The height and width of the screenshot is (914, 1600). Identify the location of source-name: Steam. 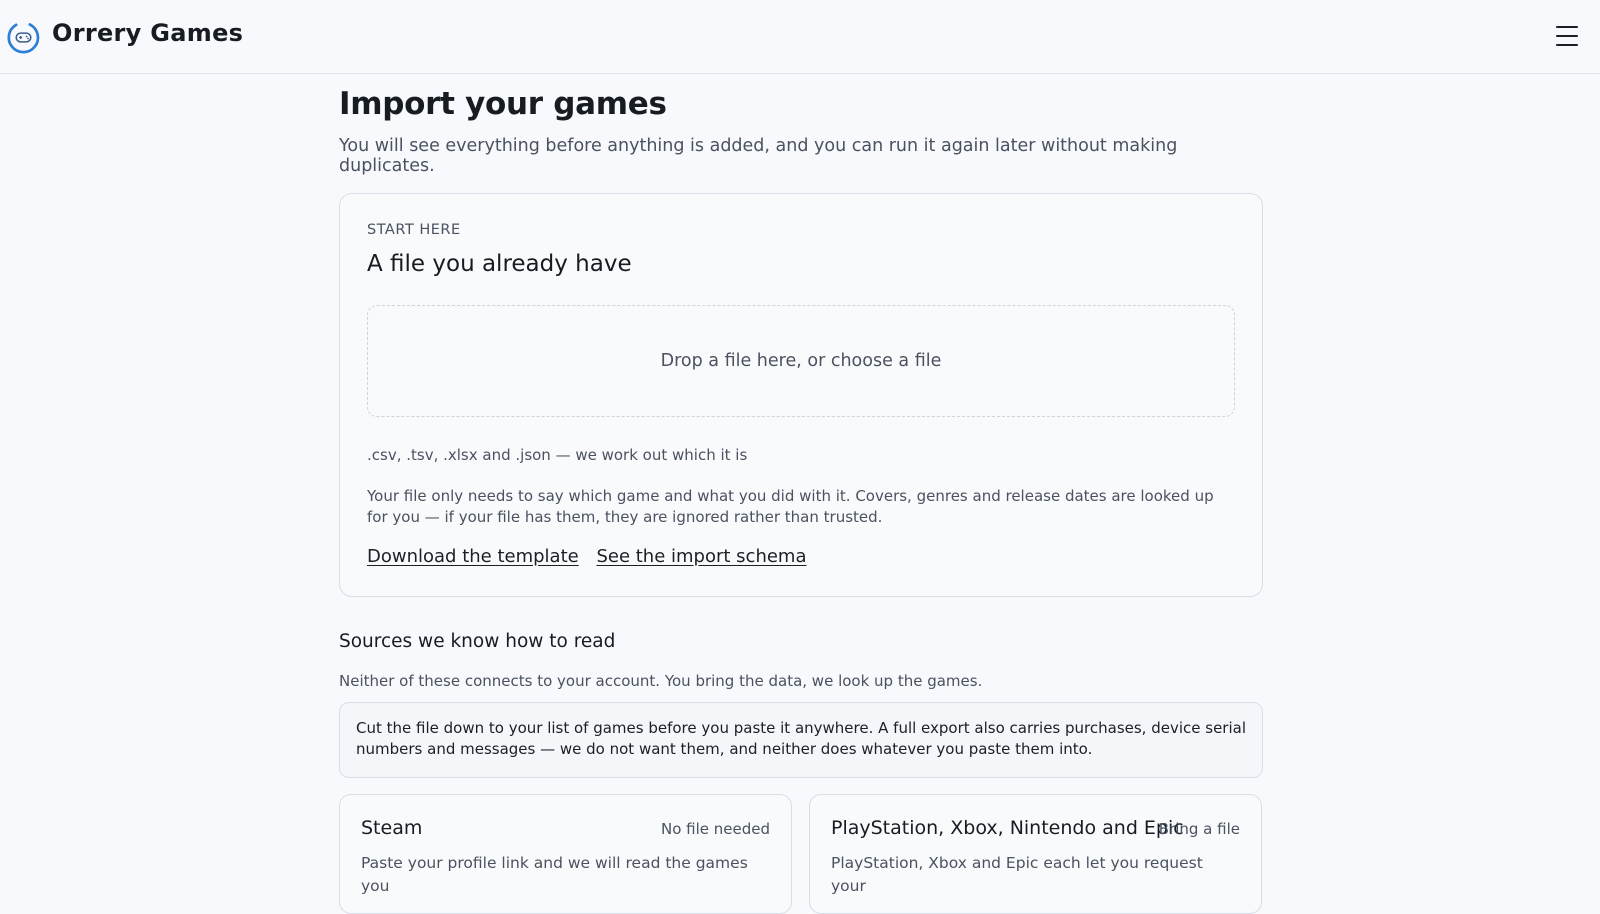
(392, 828).